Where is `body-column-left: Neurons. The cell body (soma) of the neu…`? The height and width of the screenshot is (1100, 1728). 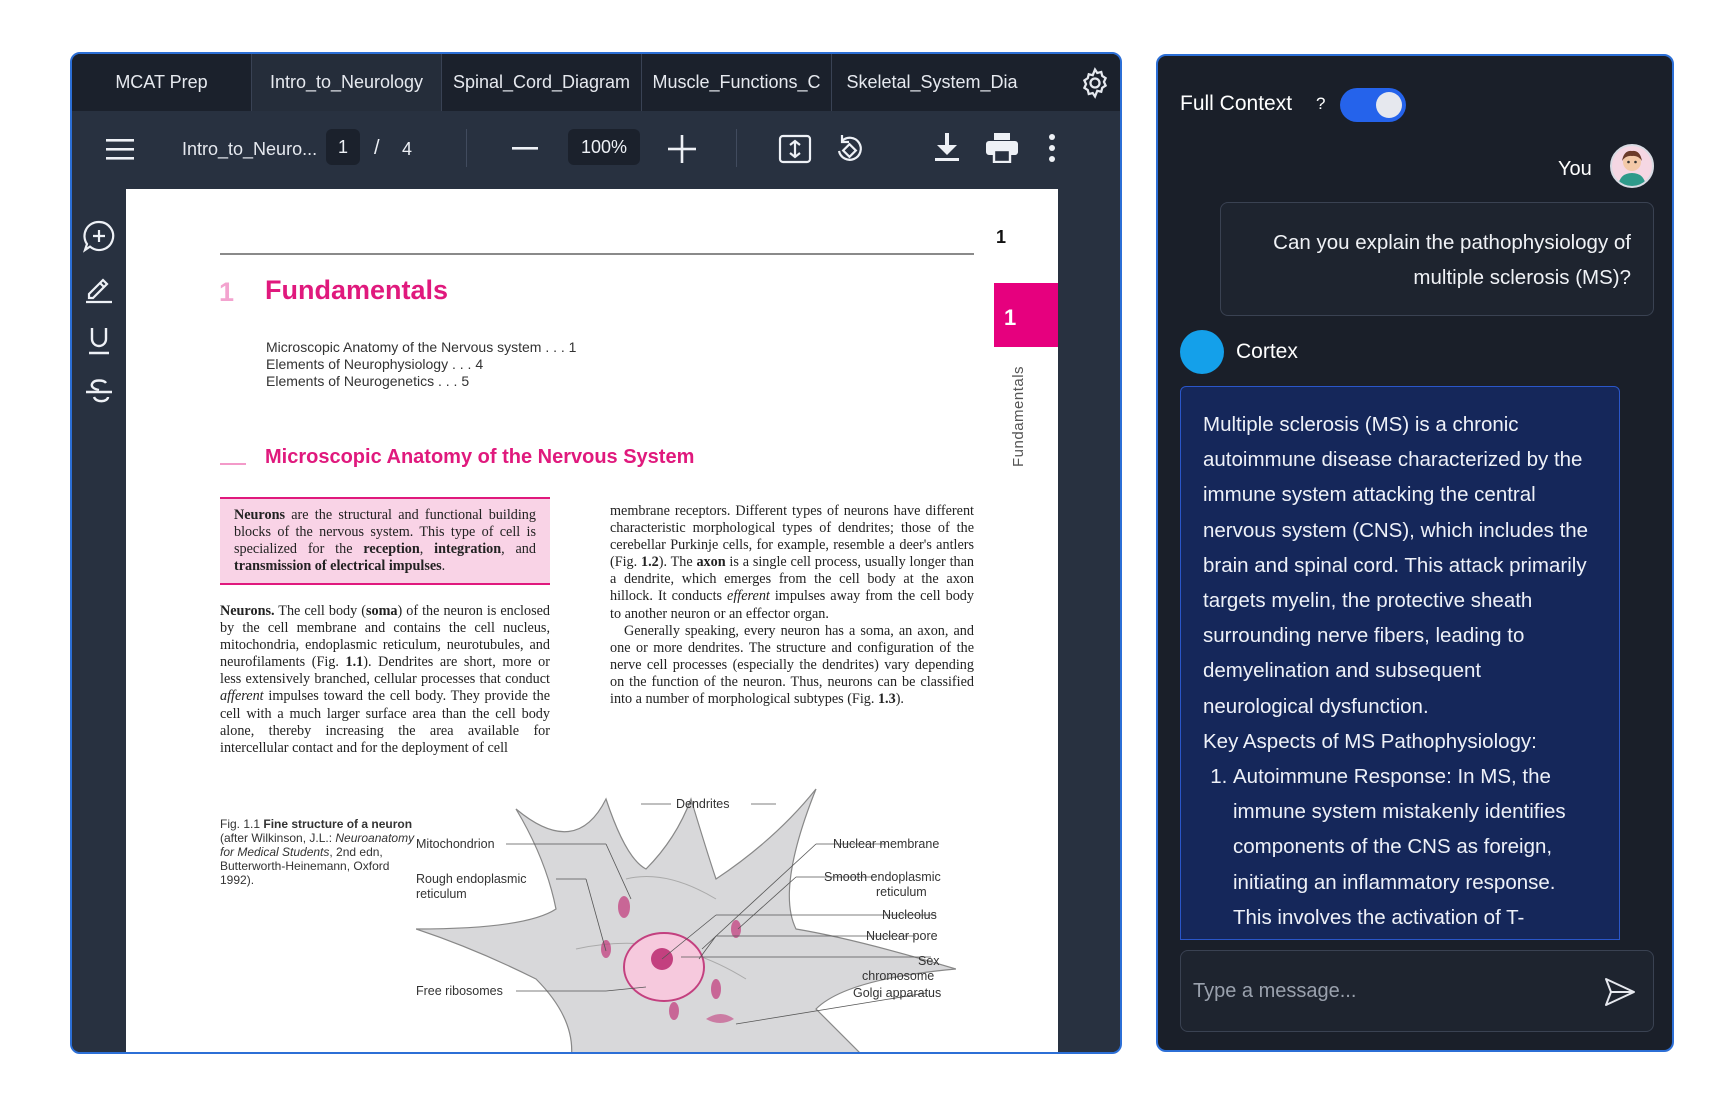 body-column-left: Neurons. The cell body (soma) of the neu… is located at coordinates (385, 679).